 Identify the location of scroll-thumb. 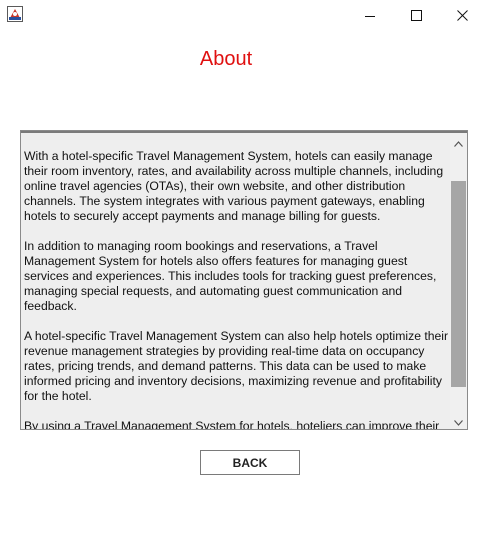
(458, 284).